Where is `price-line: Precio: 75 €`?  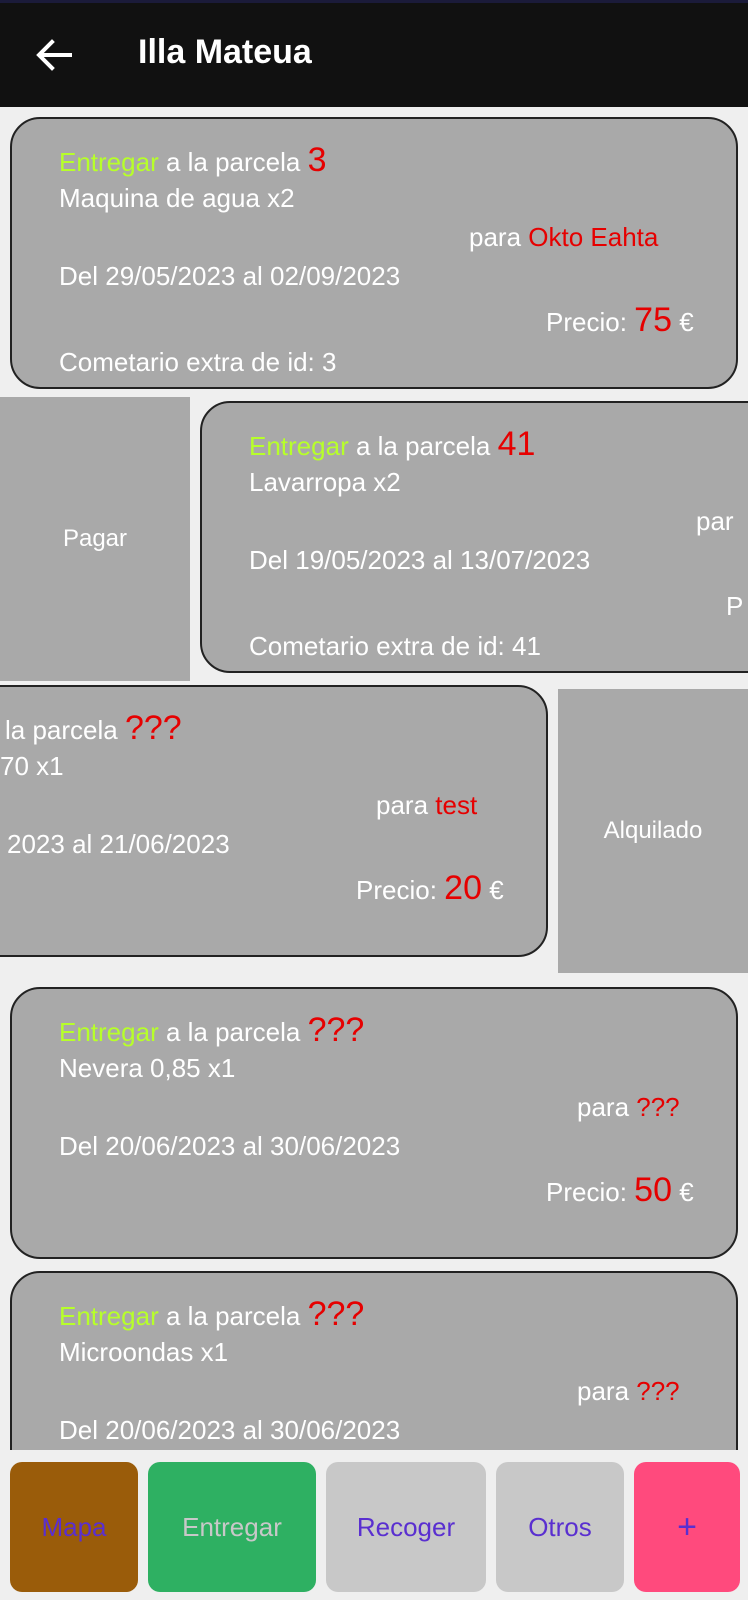 price-line: Precio: 75 € is located at coordinates (620, 320).